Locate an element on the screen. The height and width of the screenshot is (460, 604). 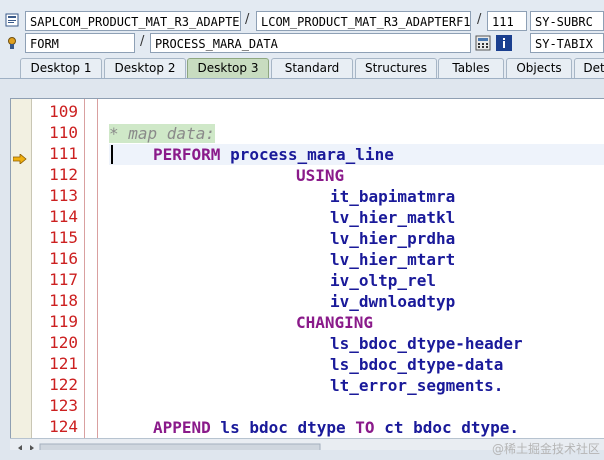
line-number: 122 is located at coordinates (63, 384).